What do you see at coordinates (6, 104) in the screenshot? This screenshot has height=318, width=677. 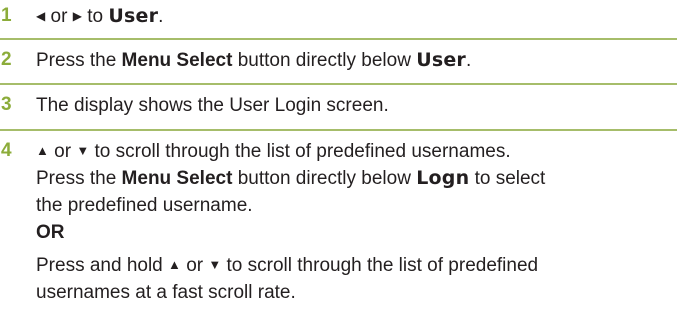 I see `step-number: 3` at bounding box center [6, 104].